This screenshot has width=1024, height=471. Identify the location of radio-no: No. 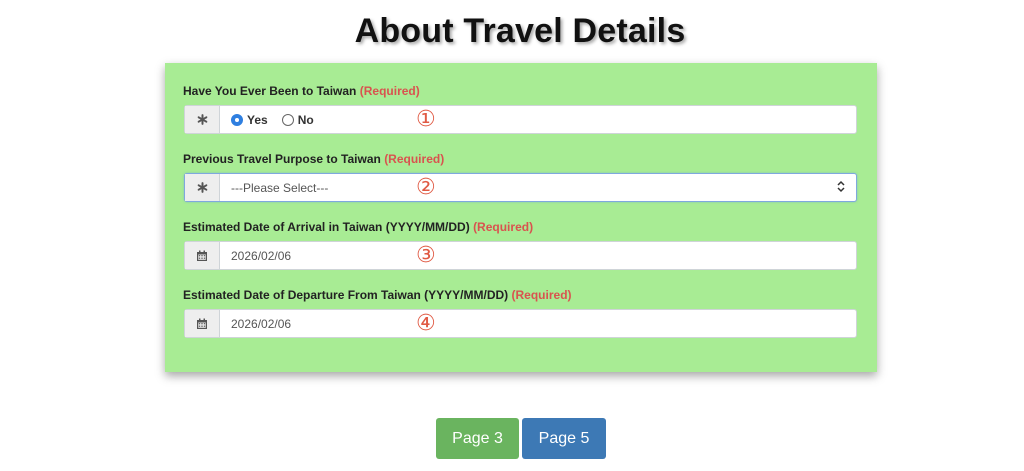
(297, 119).